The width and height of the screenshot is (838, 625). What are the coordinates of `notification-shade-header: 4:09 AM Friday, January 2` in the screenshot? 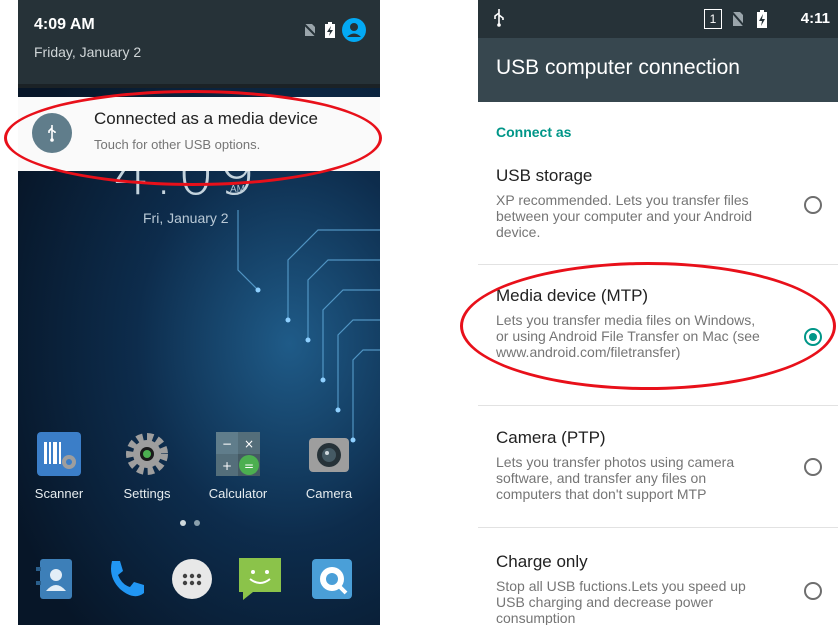 It's located at (199, 44).